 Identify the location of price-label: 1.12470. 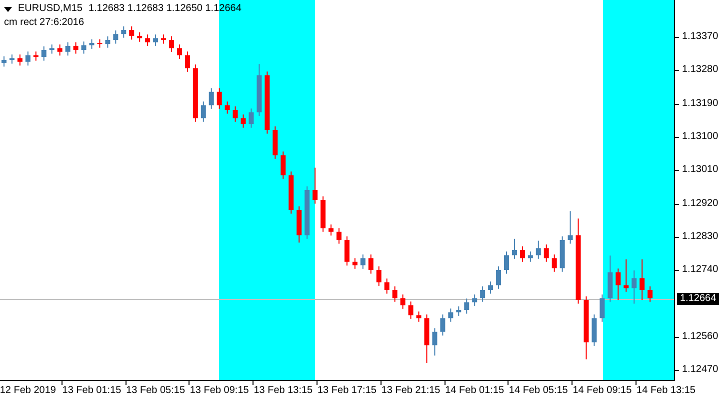
(700, 370).